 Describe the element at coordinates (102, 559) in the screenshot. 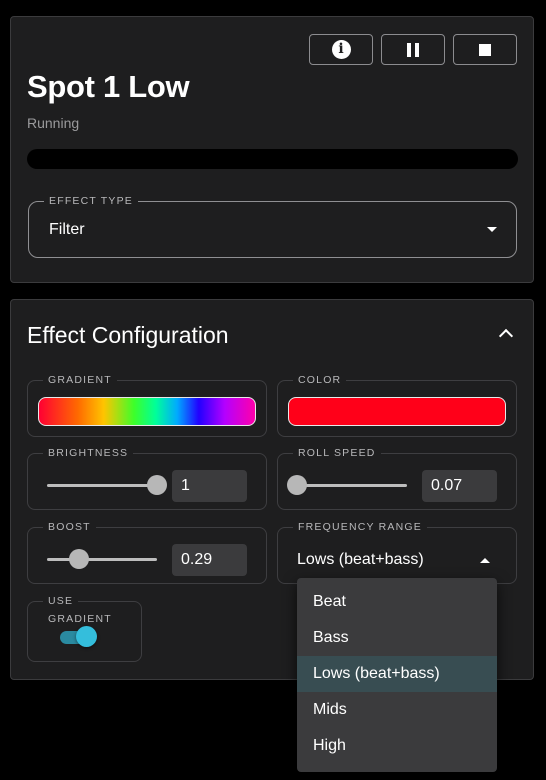

I see `boost-slider` at that location.